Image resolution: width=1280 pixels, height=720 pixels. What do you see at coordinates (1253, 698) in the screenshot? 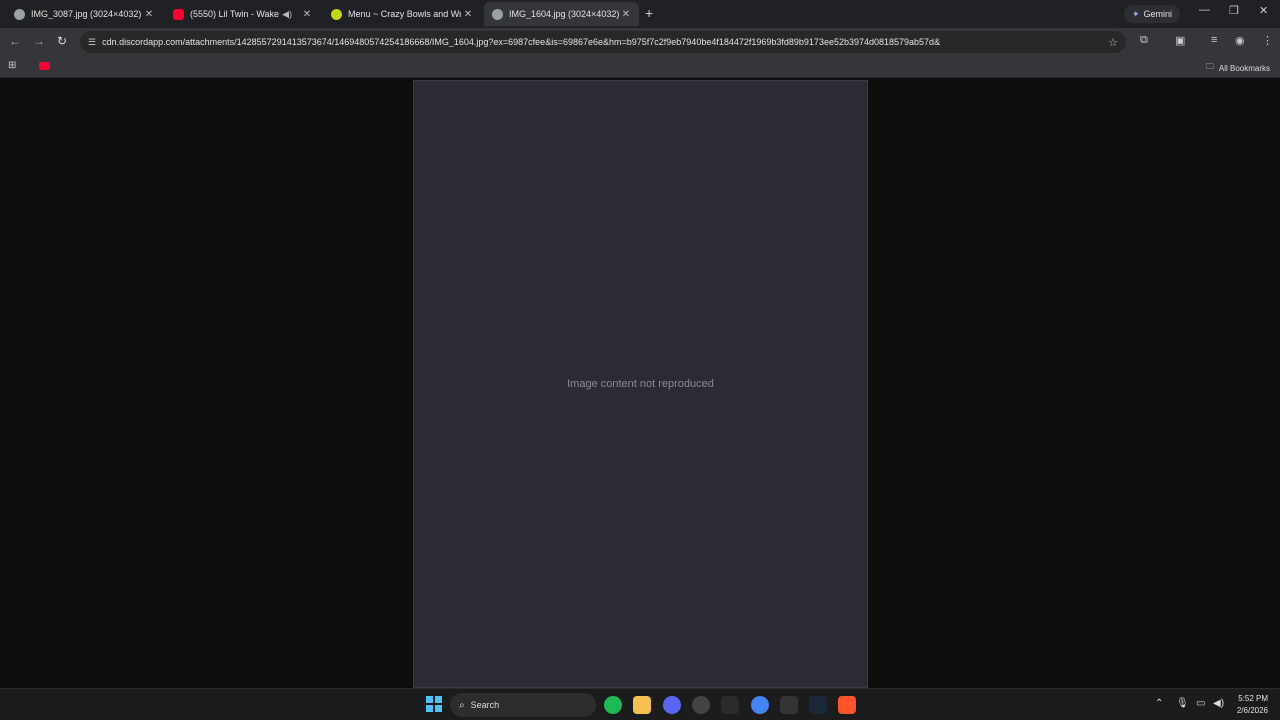
I see `clock-time: 5:52 PM` at bounding box center [1253, 698].